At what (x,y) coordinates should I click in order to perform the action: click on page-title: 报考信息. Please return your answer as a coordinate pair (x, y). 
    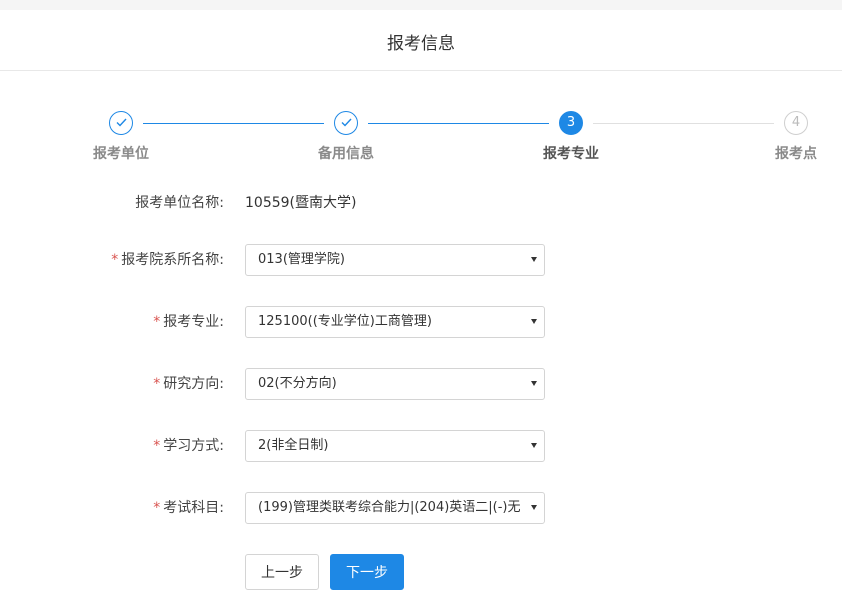
    Looking at the image, I should click on (421, 44).